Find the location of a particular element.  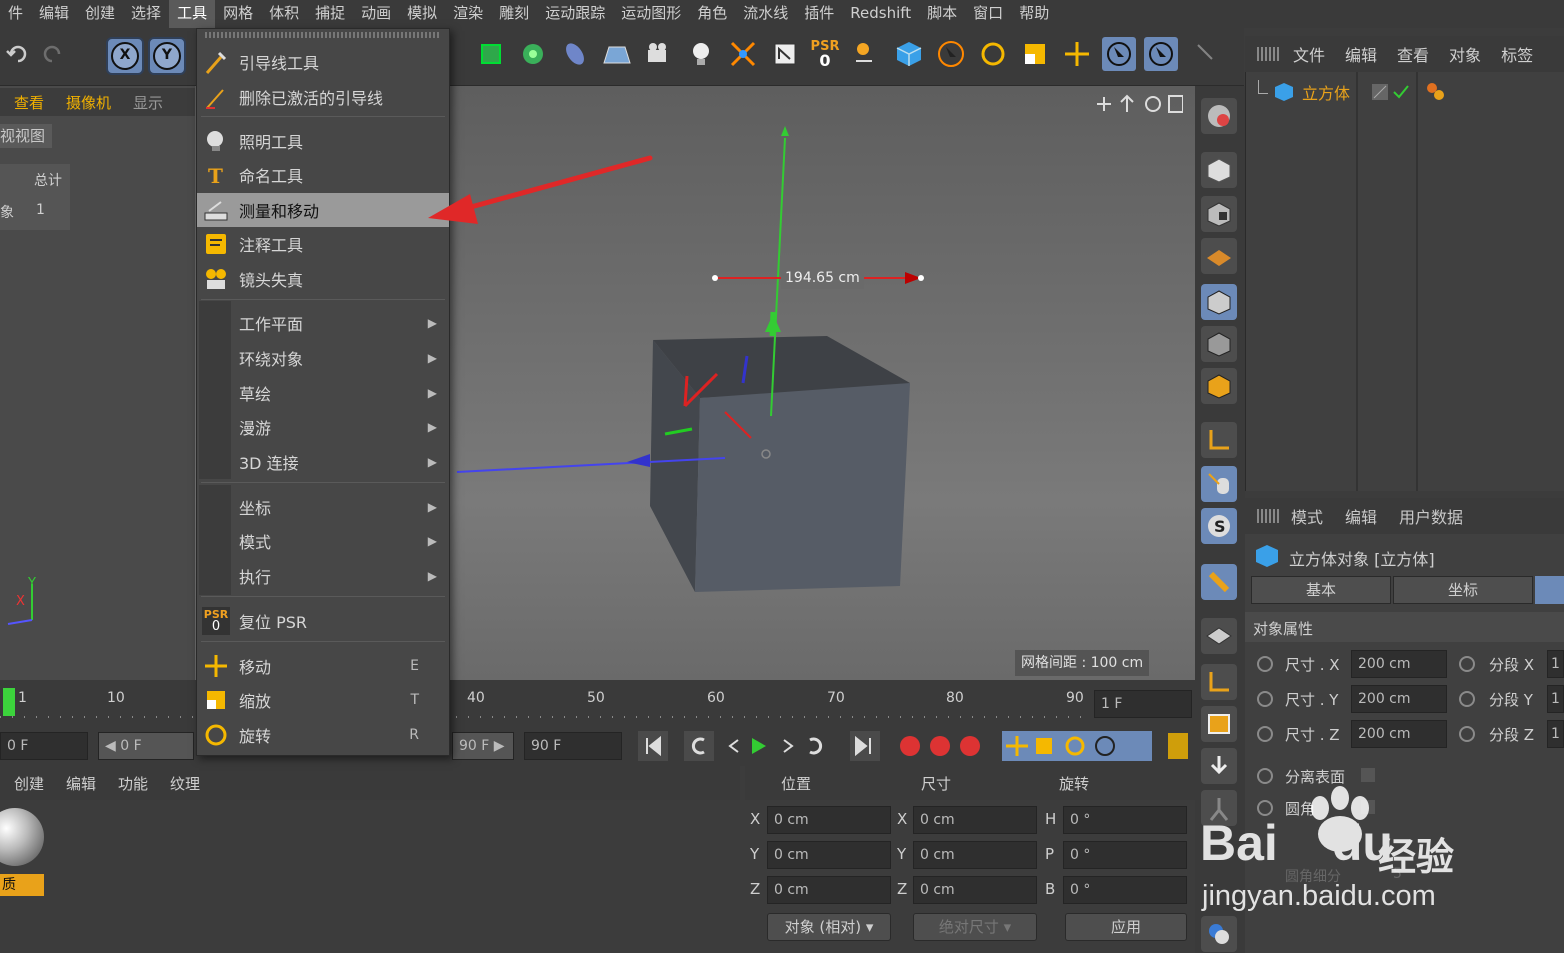

tweak-mode-icon is located at coordinates (1219, 484).